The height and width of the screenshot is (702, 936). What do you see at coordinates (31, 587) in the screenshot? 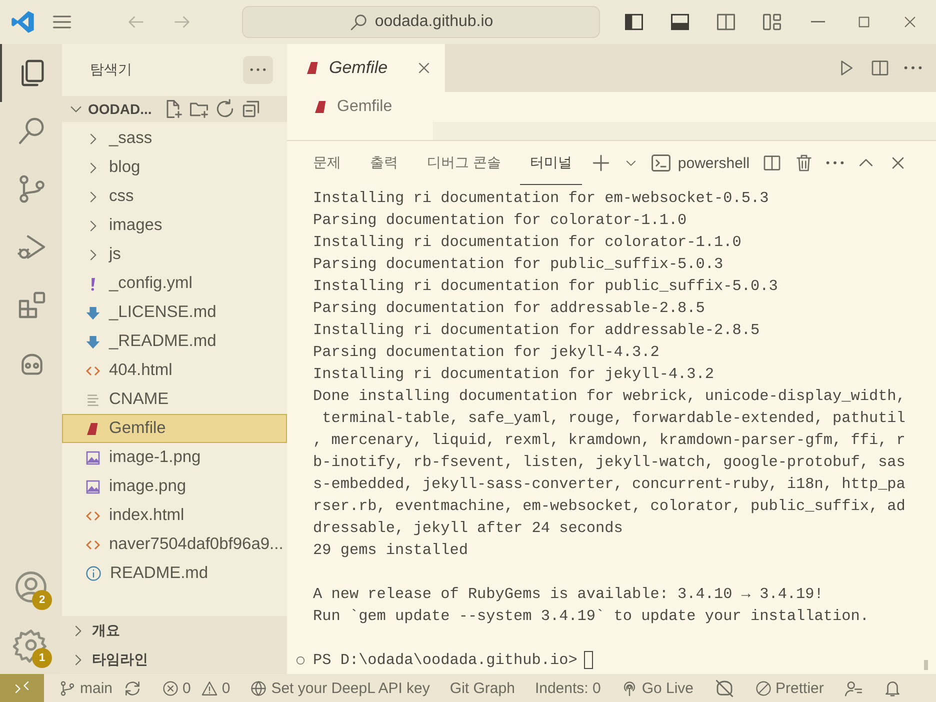
I see `account-icon` at bounding box center [31, 587].